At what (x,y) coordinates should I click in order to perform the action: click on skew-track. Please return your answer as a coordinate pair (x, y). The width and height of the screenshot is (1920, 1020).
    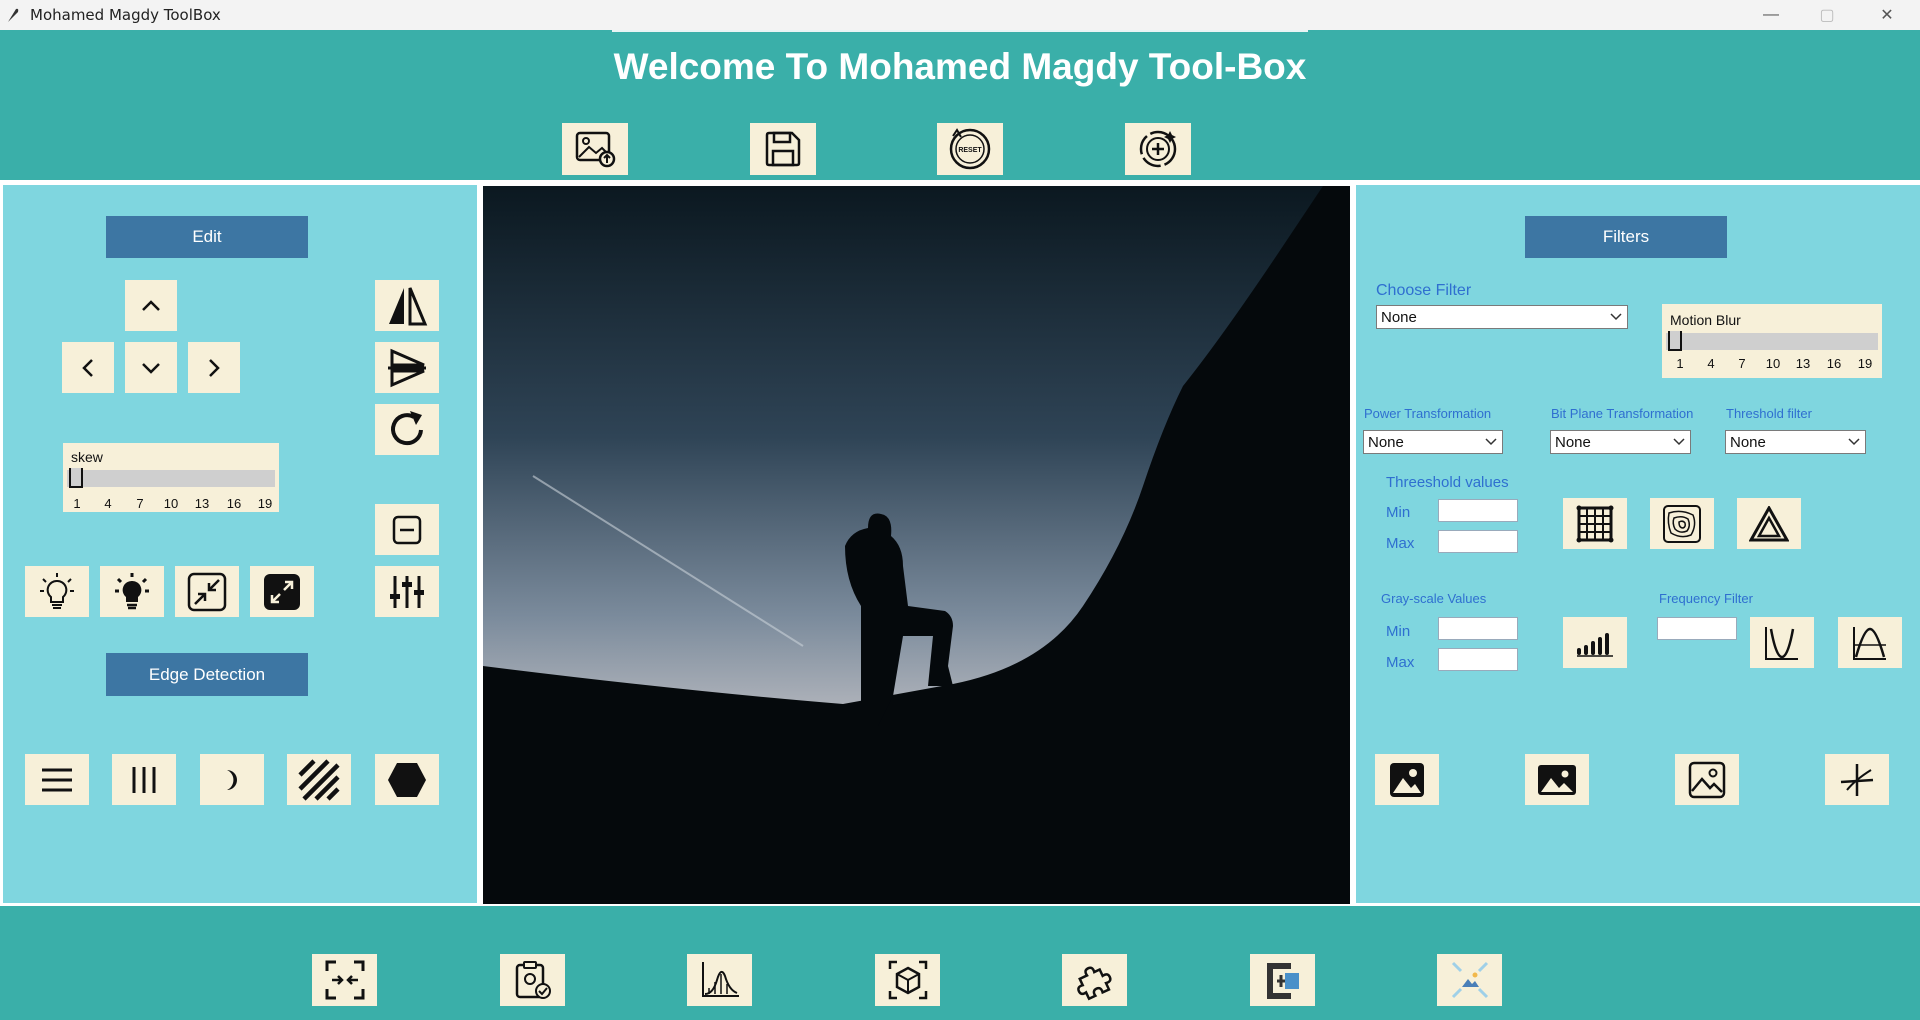
    Looking at the image, I should click on (171, 478).